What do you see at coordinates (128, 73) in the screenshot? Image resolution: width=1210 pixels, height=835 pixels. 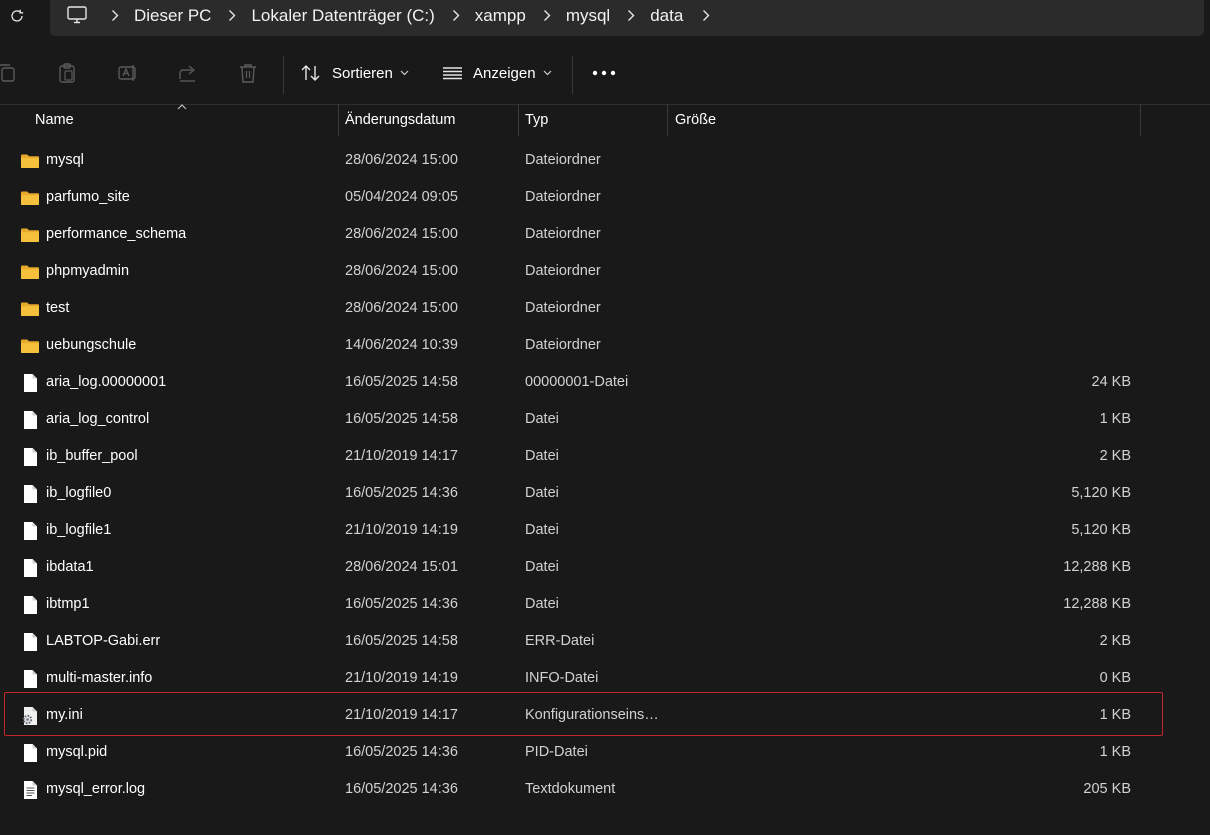 I see `rename-icon` at bounding box center [128, 73].